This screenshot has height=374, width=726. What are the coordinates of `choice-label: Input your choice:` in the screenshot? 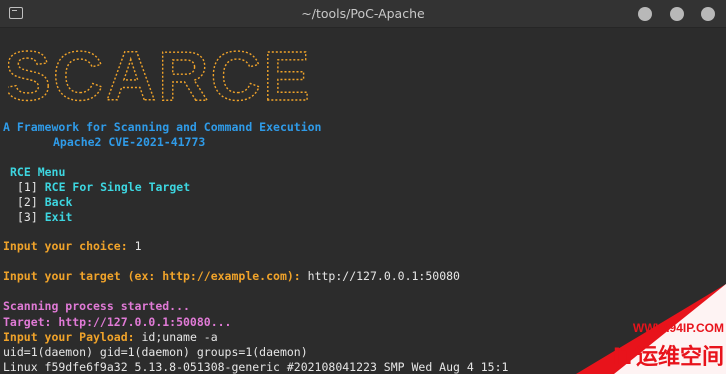 It's located at (65, 246).